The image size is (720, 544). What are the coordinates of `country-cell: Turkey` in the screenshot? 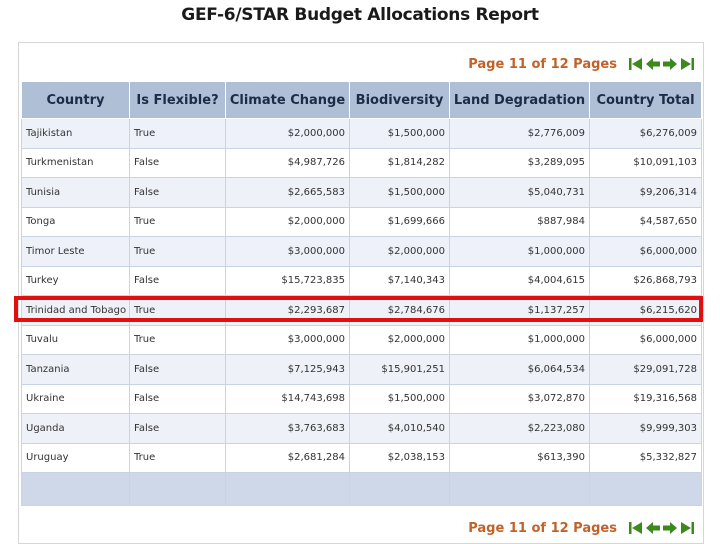 It's located at (75, 280).